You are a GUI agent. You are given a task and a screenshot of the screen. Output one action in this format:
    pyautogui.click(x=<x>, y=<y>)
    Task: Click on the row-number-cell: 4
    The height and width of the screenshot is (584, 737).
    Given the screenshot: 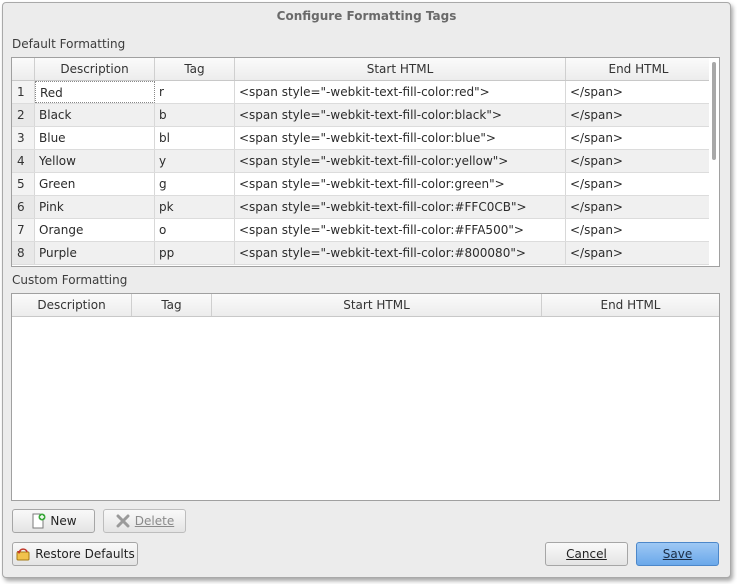 What is the action you would take?
    pyautogui.click(x=23, y=161)
    